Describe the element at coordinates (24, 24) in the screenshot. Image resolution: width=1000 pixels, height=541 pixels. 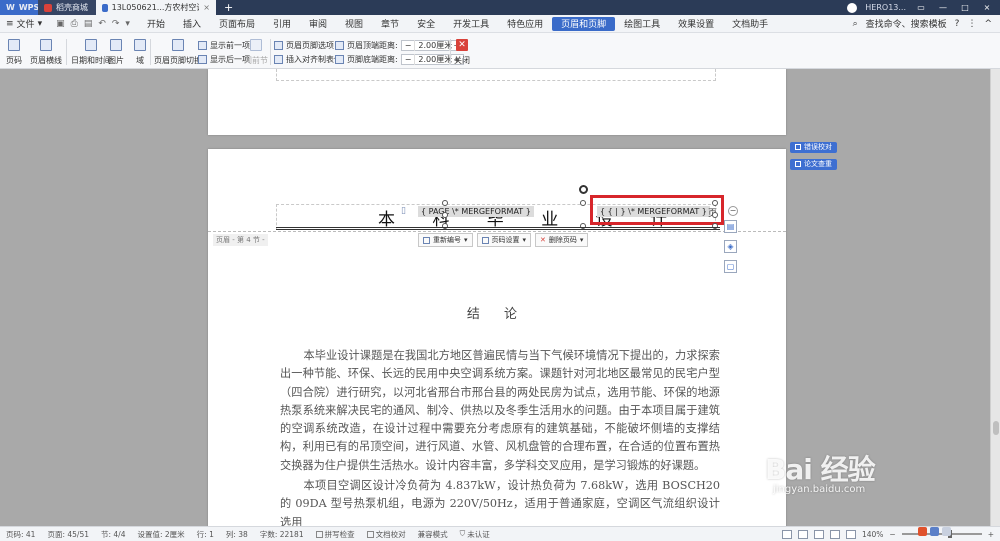
I see `file-menu-button: ≡ 文件 ▾` at that location.